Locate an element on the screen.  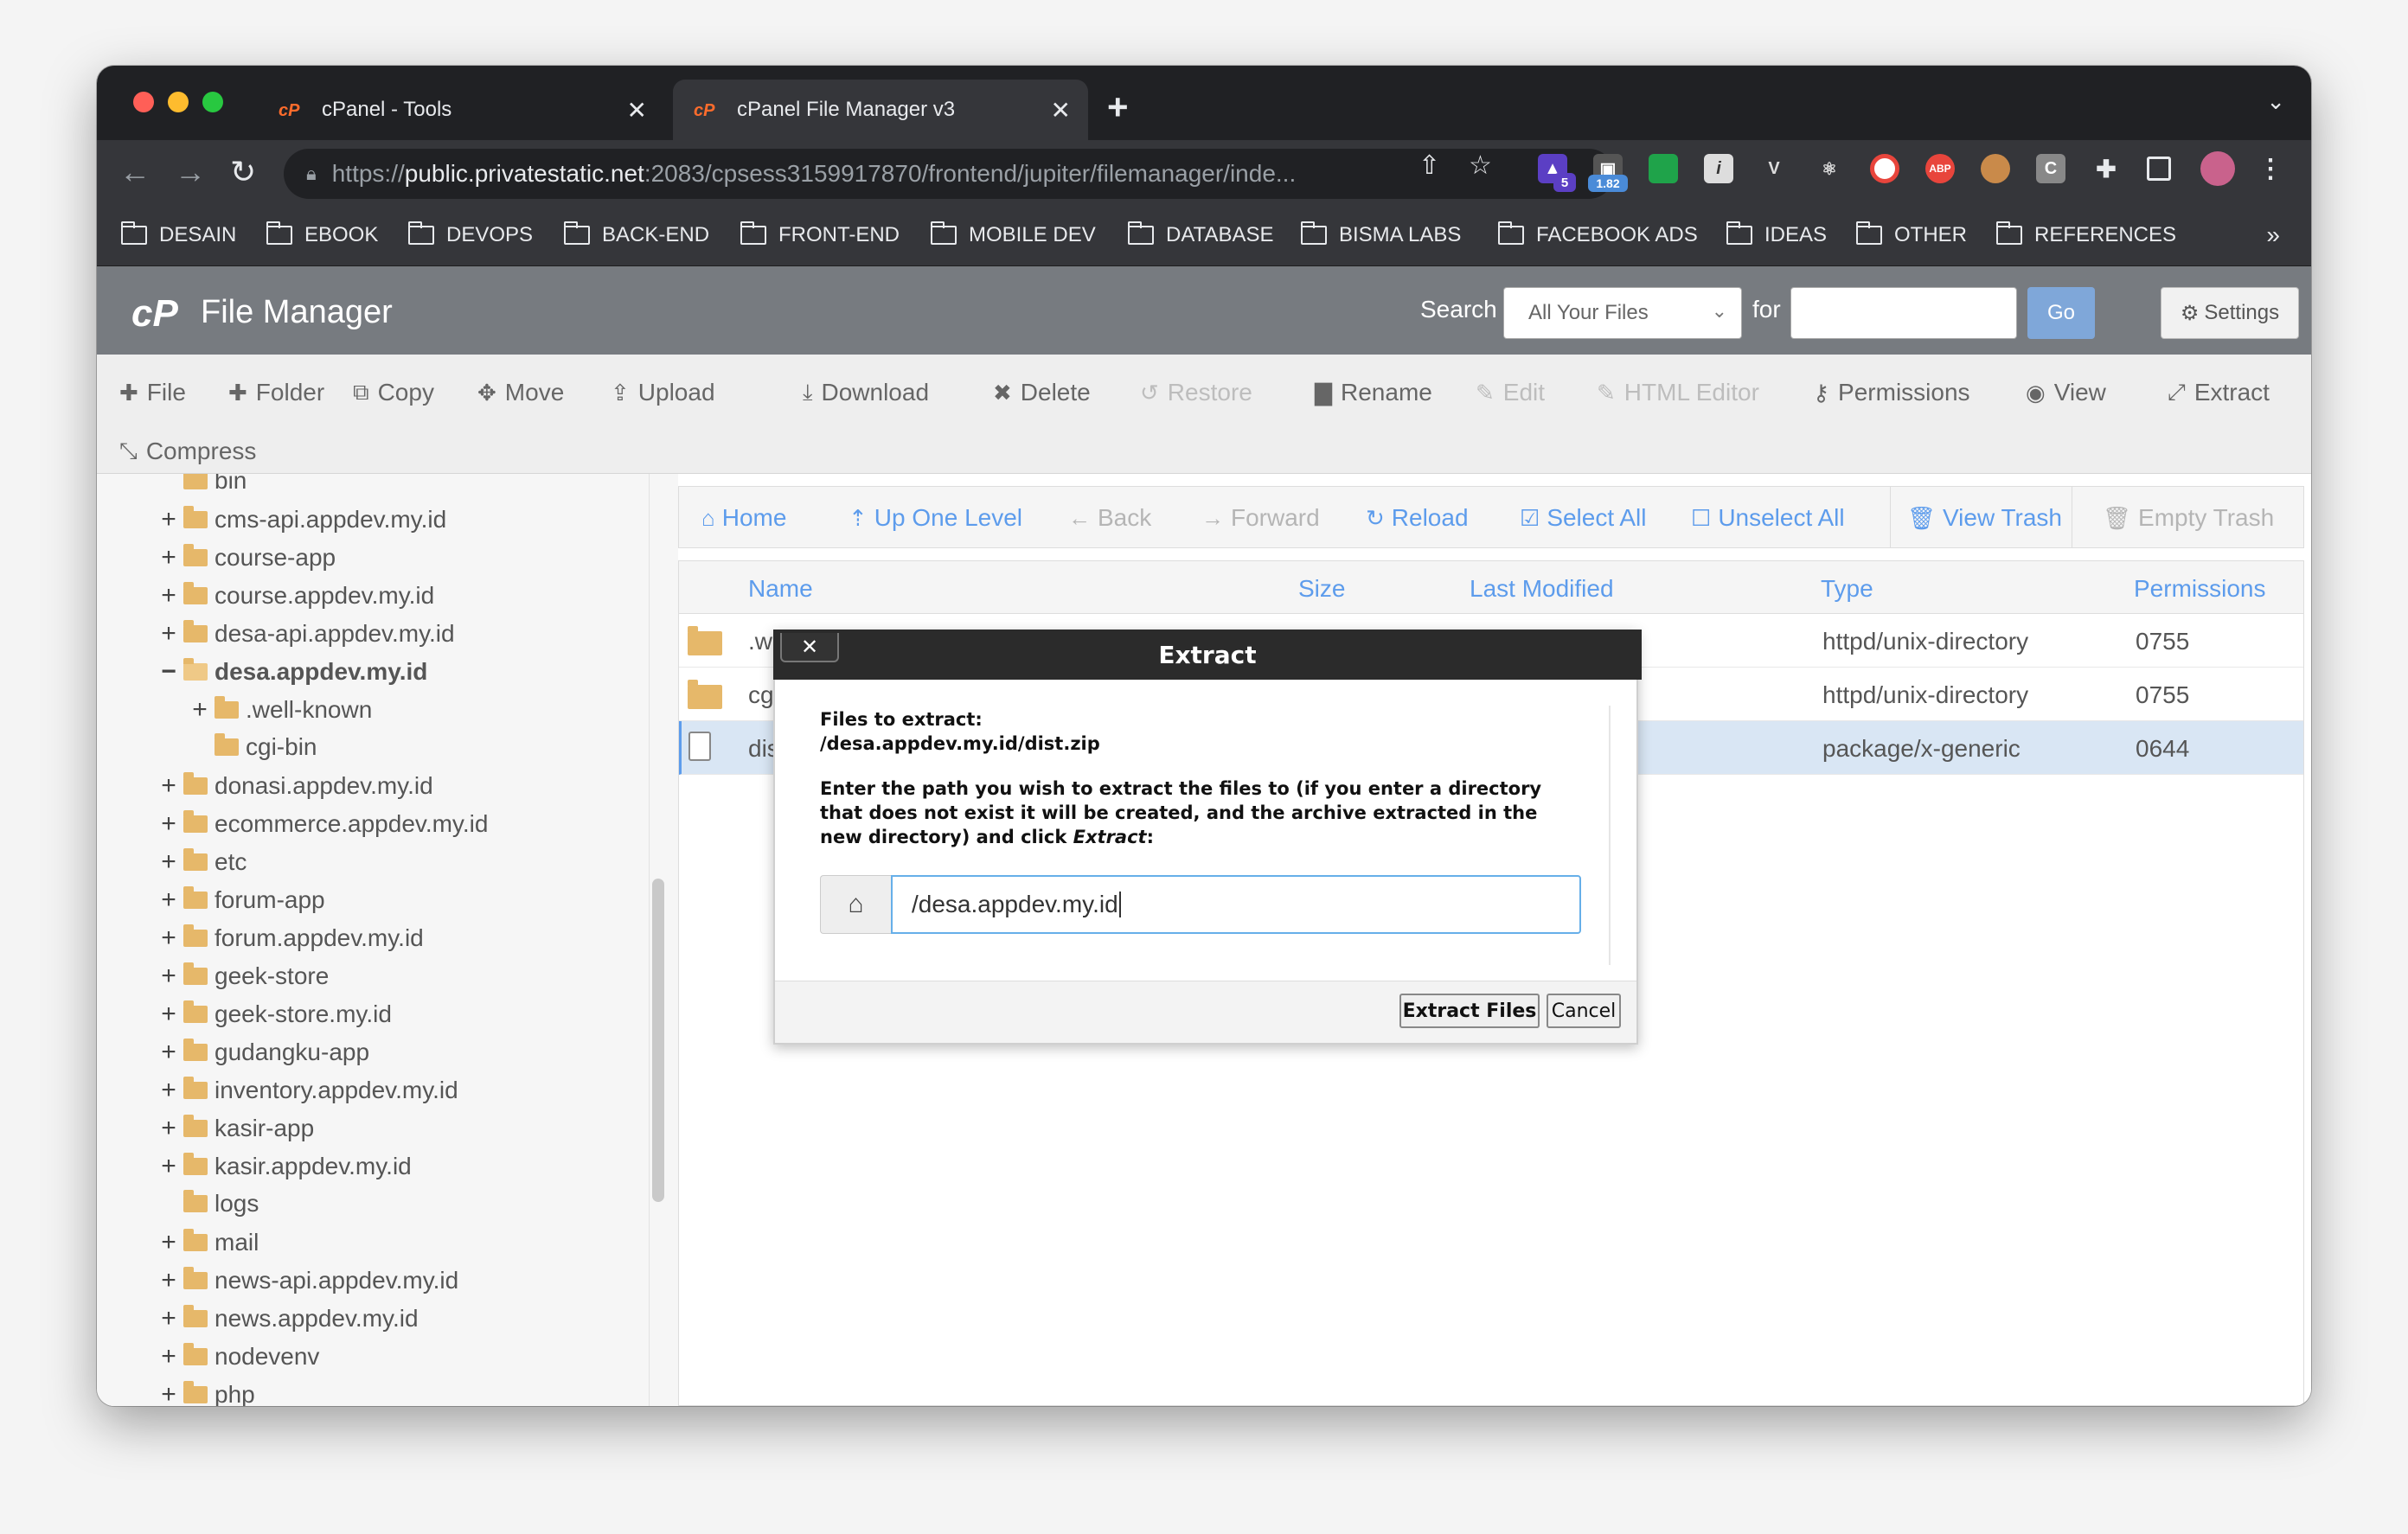
bookmarks-overflow-icon: » is located at coordinates (2273, 235).